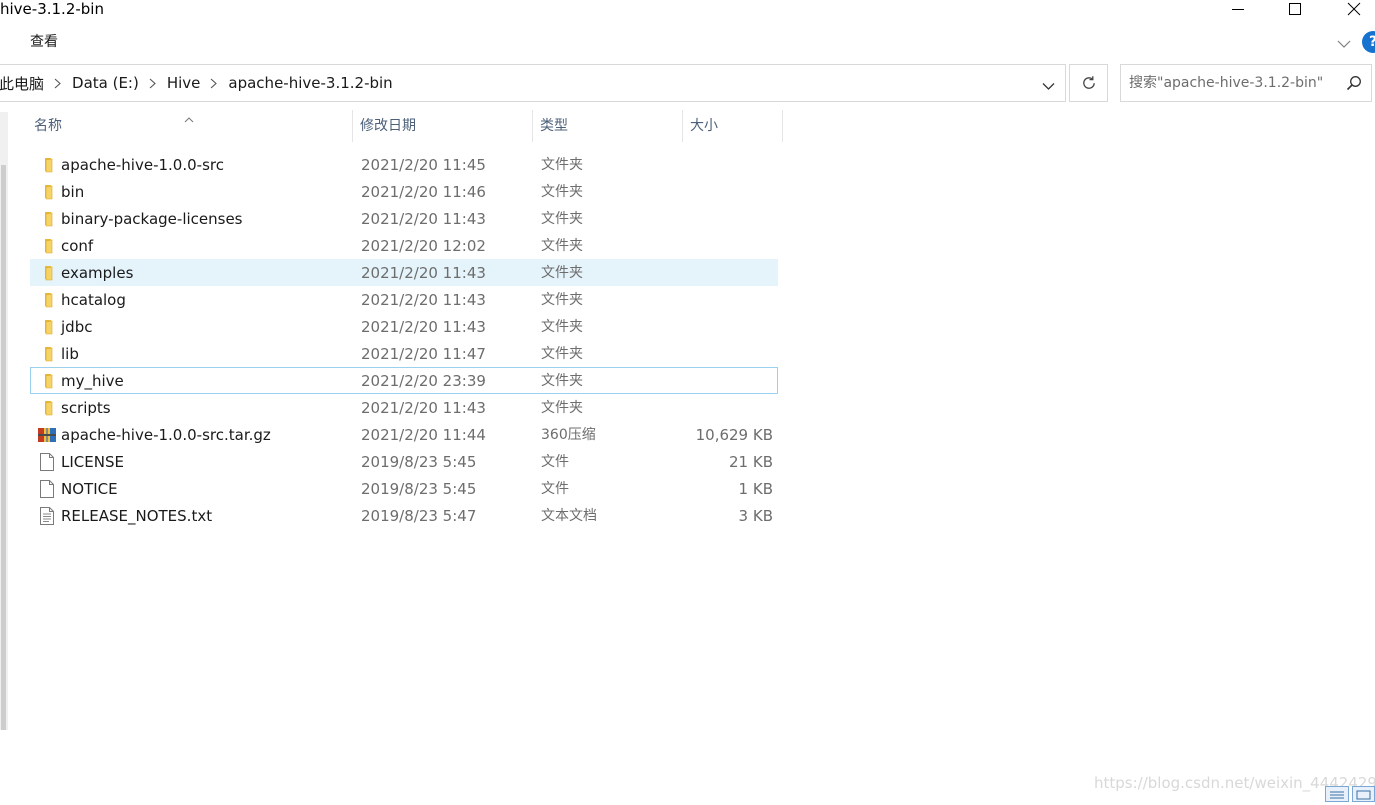 The width and height of the screenshot is (1375, 805). What do you see at coordinates (93, 300) in the screenshot?
I see `file-name: hcatalog` at bounding box center [93, 300].